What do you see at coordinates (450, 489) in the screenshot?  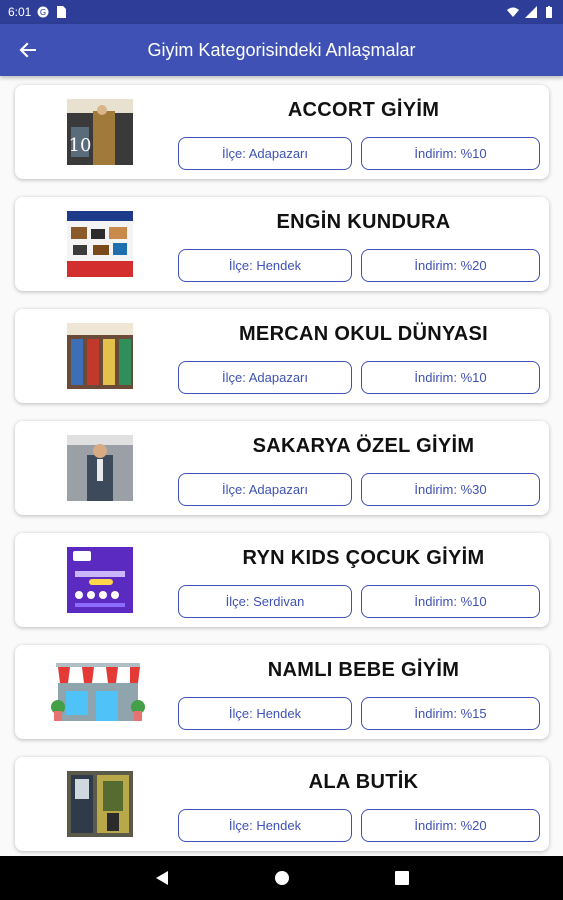 I see `discount-badge: İndirim: %30` at bounding box center [450, 489].